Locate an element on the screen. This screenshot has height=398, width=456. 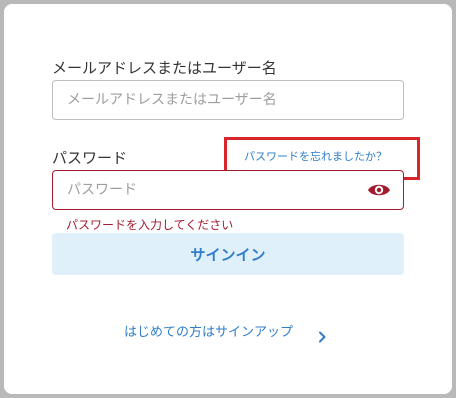
email-field is located at coordinates (228, 100).